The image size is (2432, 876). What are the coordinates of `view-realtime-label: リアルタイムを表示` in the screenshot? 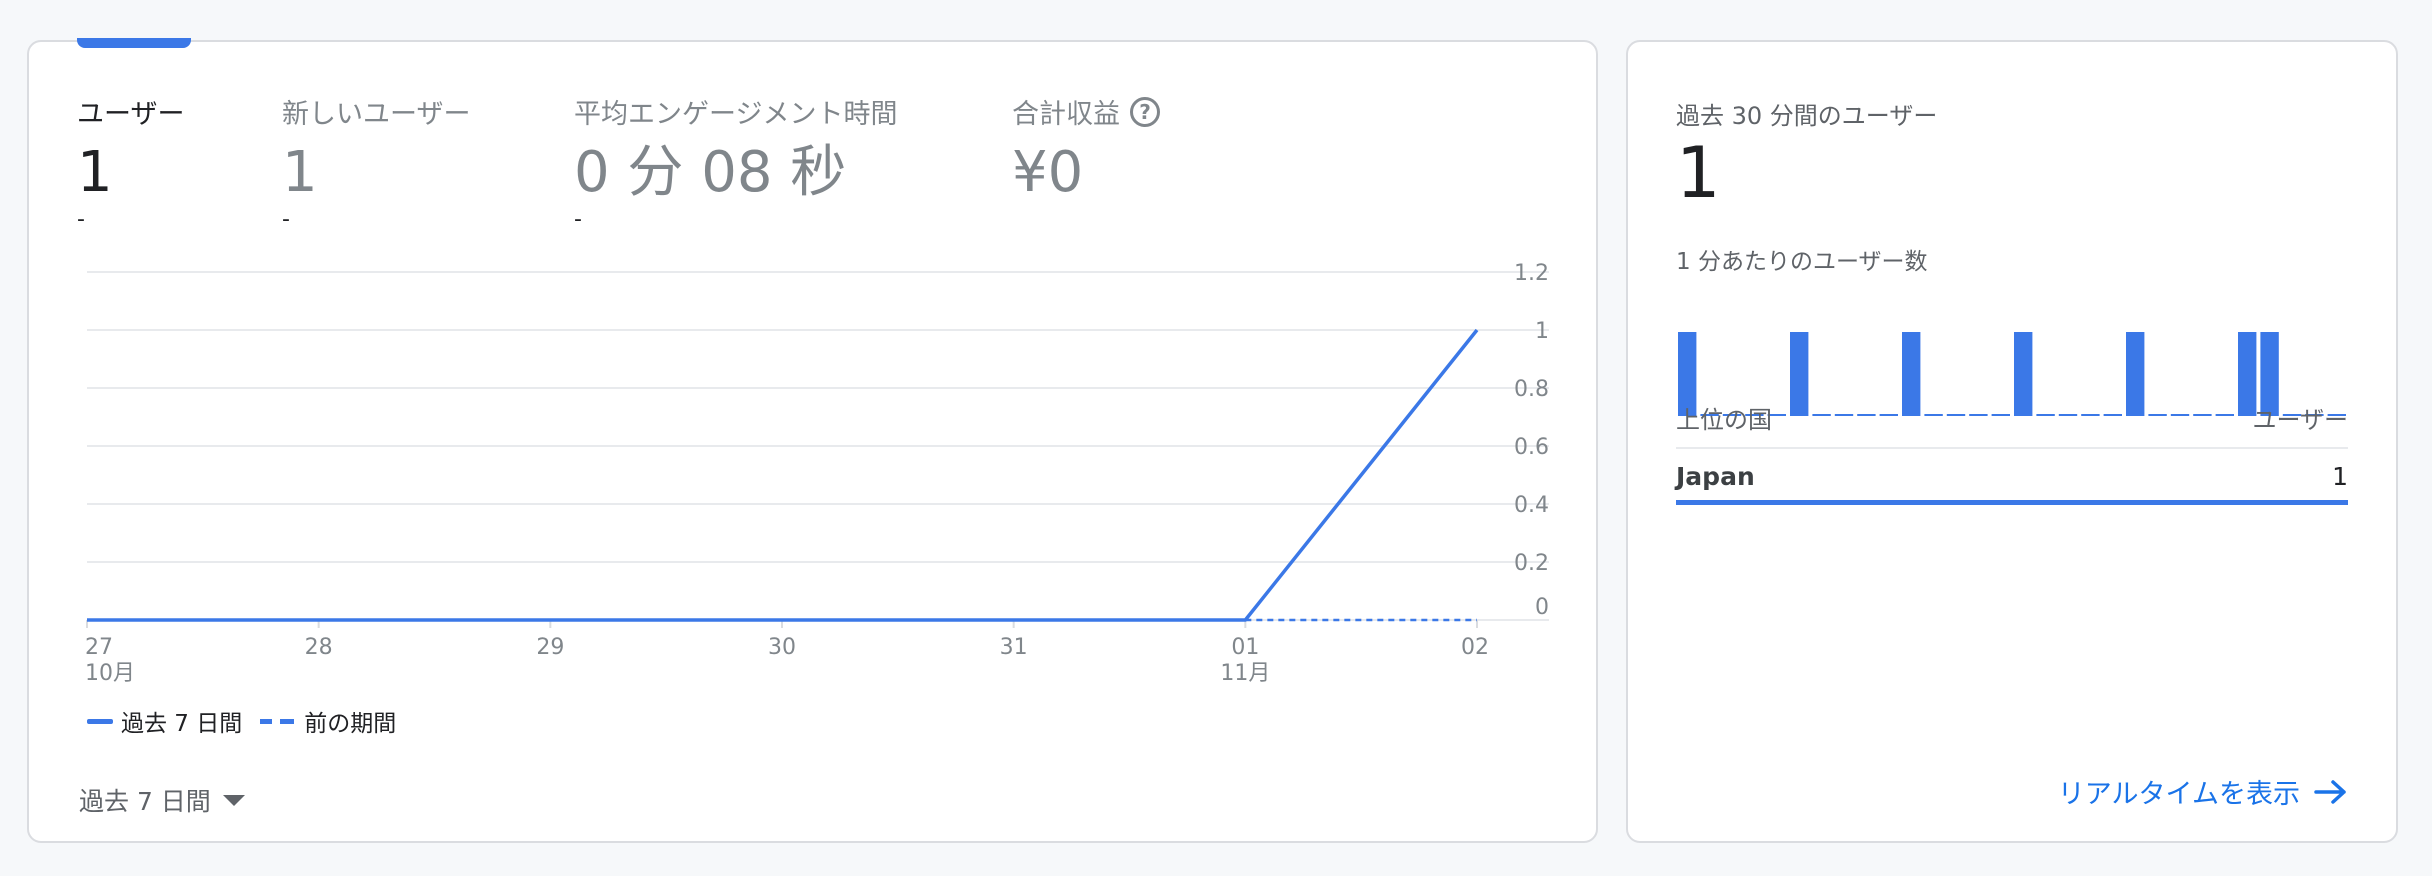 It's located at (2178, 794).